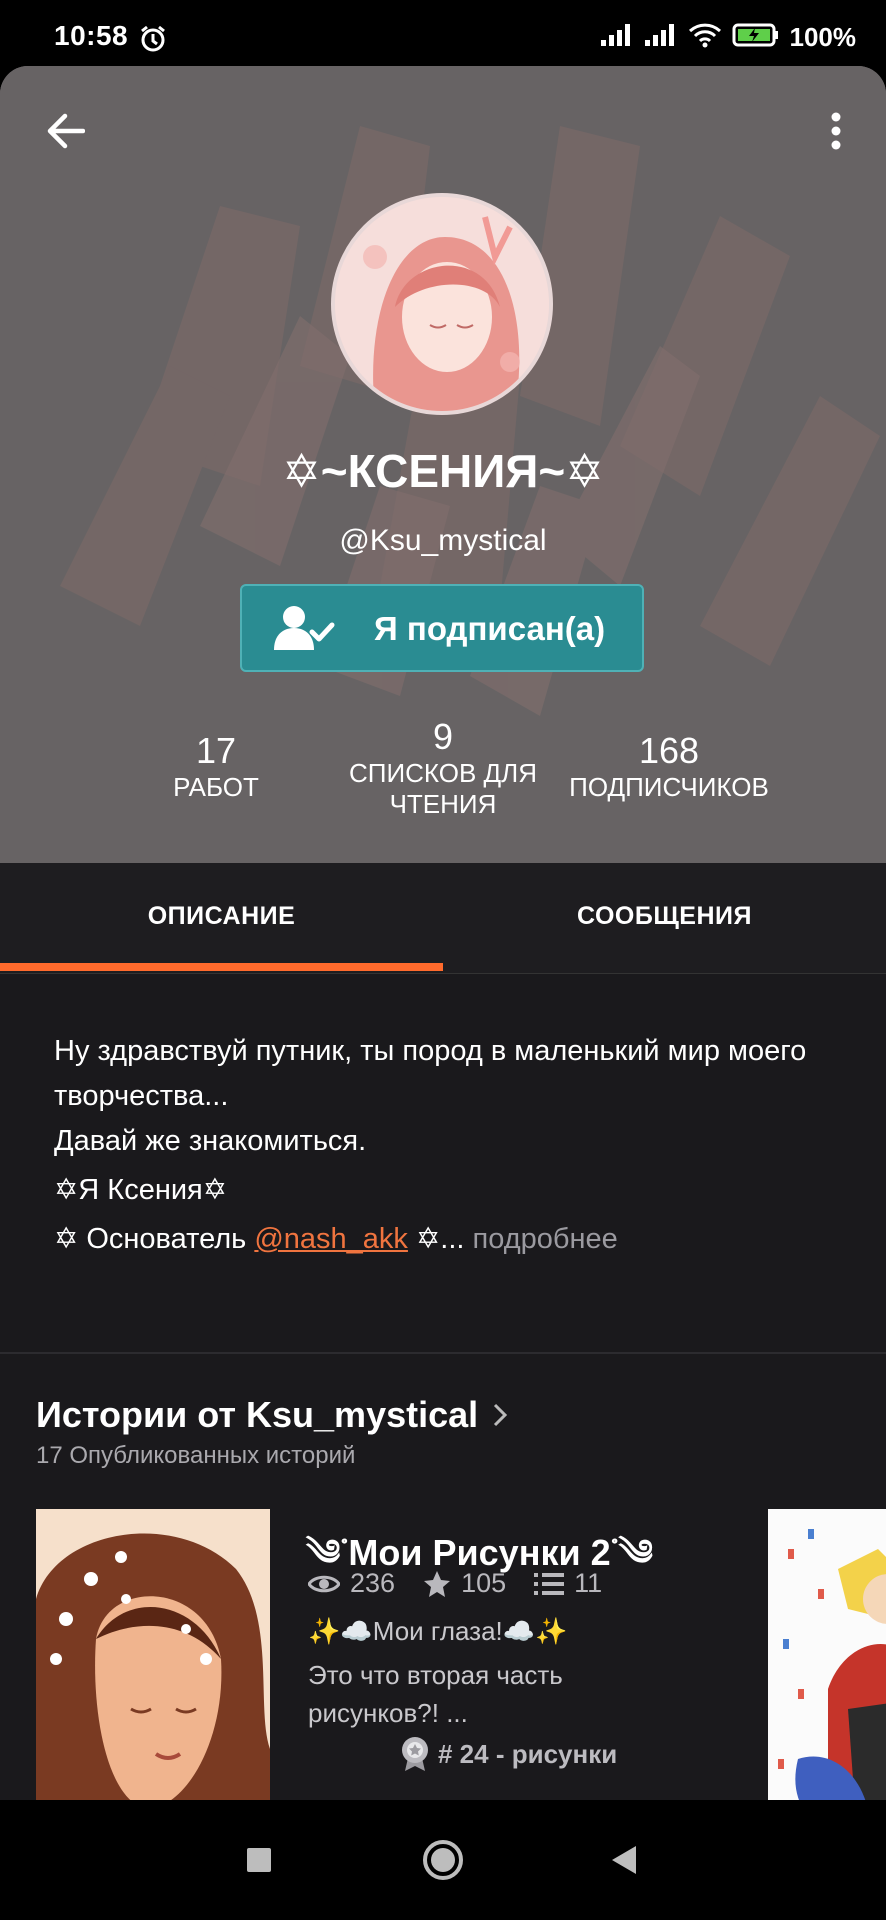 The image size is (886, 1920). I want to click on description-line: ✡ Основатель @nash_akk ✡... подробнее, so click(449, 1239).